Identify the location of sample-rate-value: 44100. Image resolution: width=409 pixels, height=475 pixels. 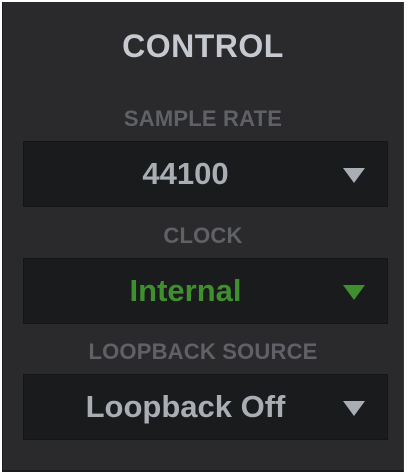
(185, 173).